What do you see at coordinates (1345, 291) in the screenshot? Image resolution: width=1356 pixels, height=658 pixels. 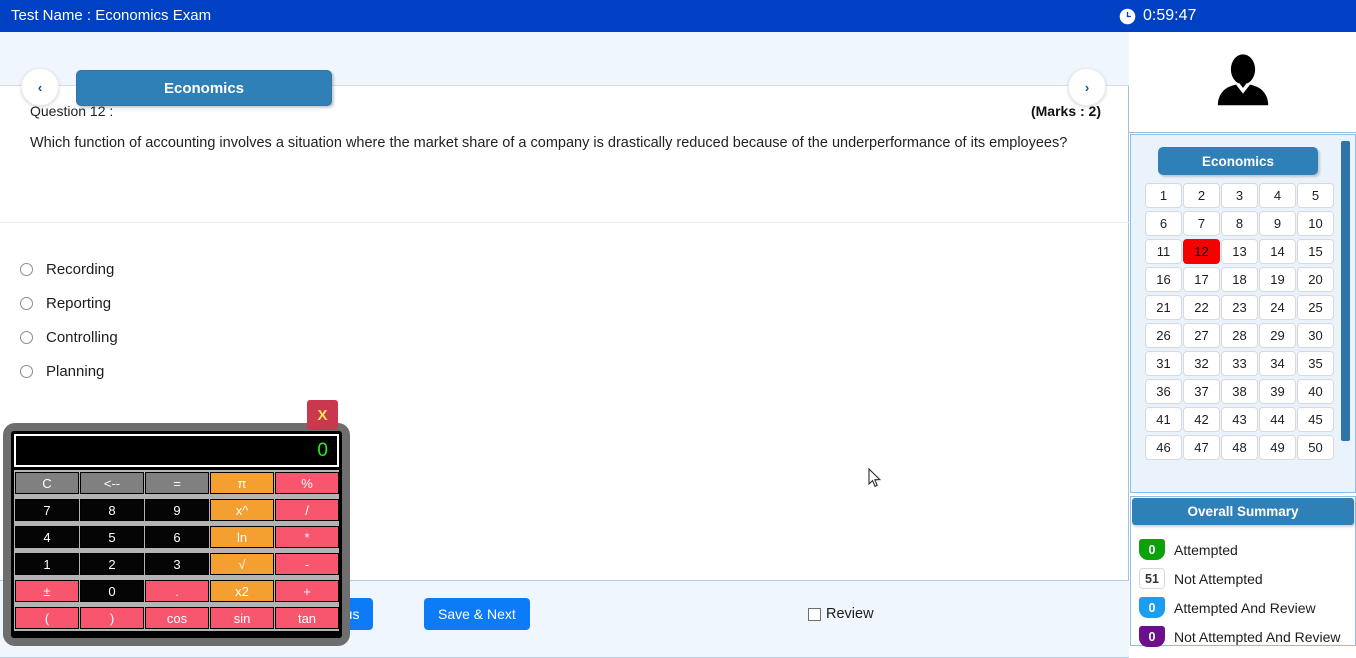 I see `palette-scrollbar-thumb` at bounding box center [1345, 291].